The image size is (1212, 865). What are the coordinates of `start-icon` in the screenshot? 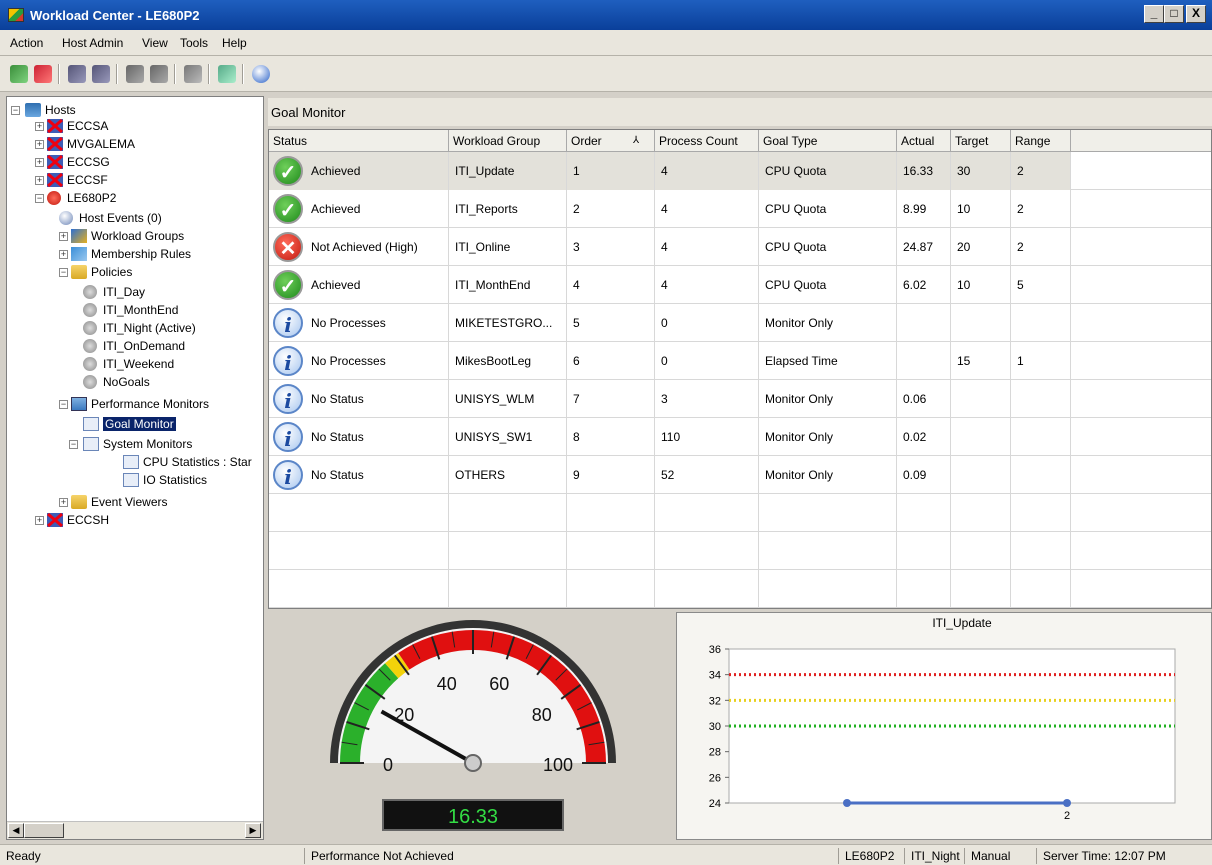 It's located at (77, 74).